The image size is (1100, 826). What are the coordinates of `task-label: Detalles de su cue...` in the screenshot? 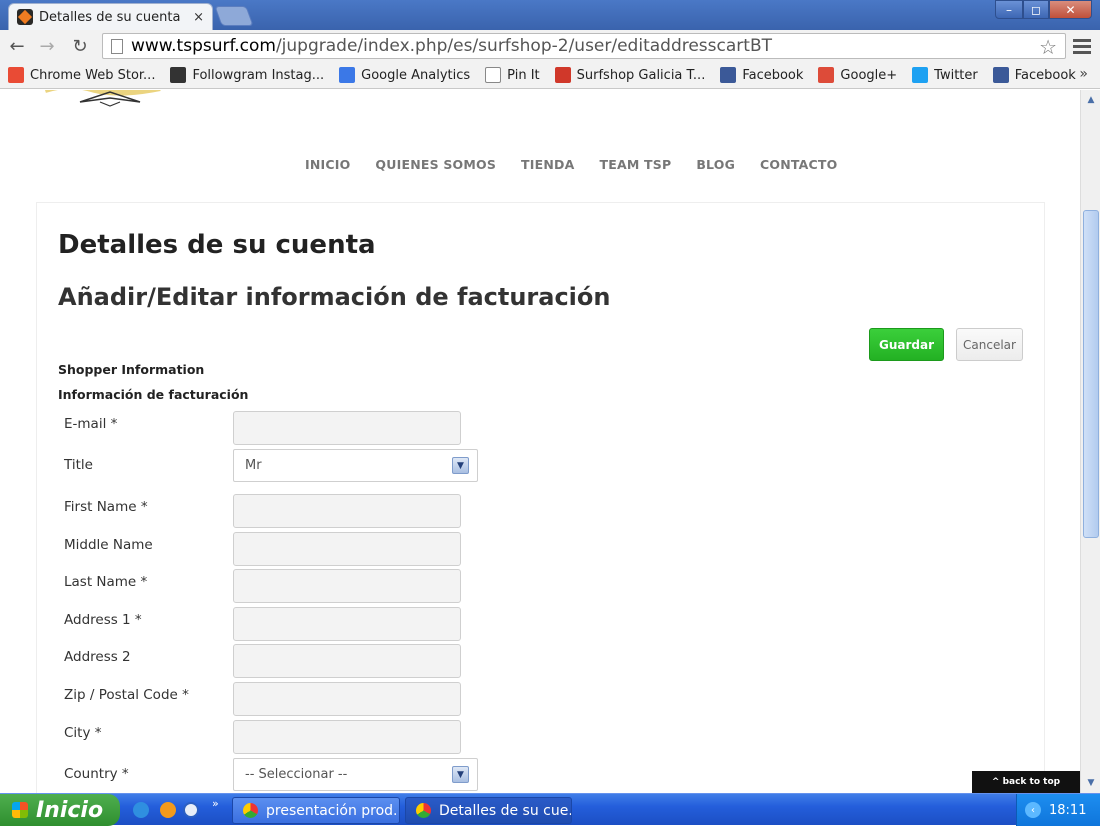 It's located at (505, 810).